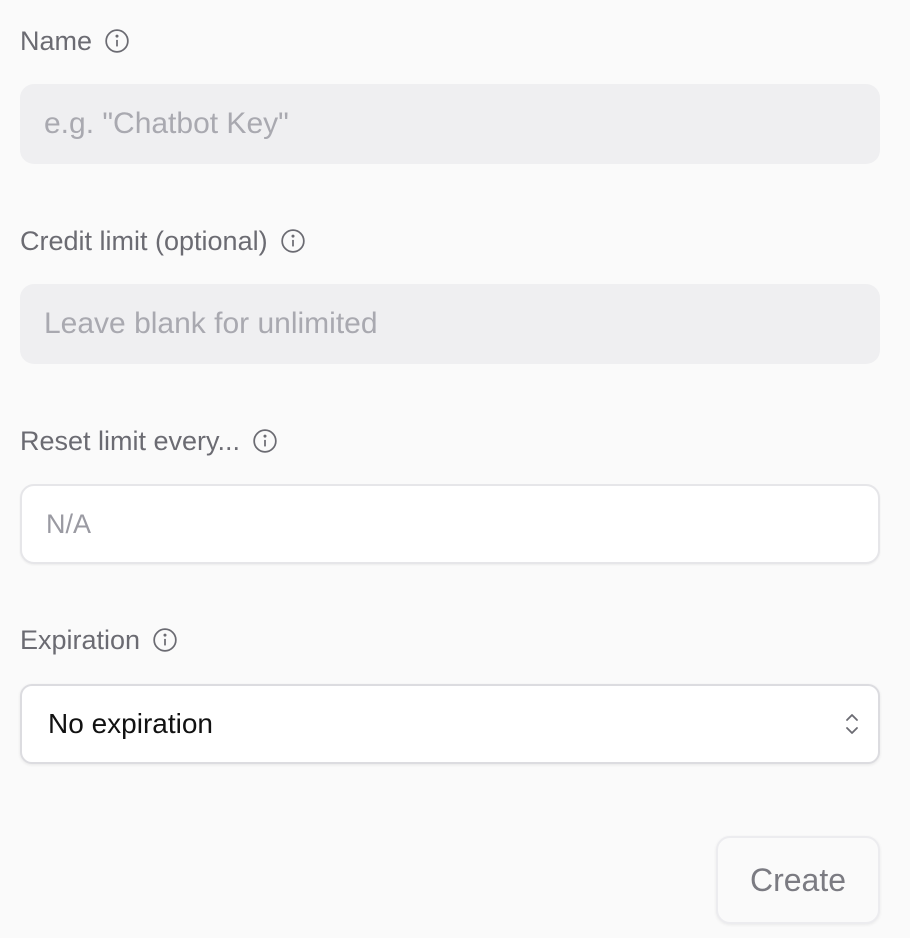 The height and width of the screenshot is (938, 910). Describe the element at coordinates (450, 524) in the screenshot. I see `reset-limit-input` at that location.